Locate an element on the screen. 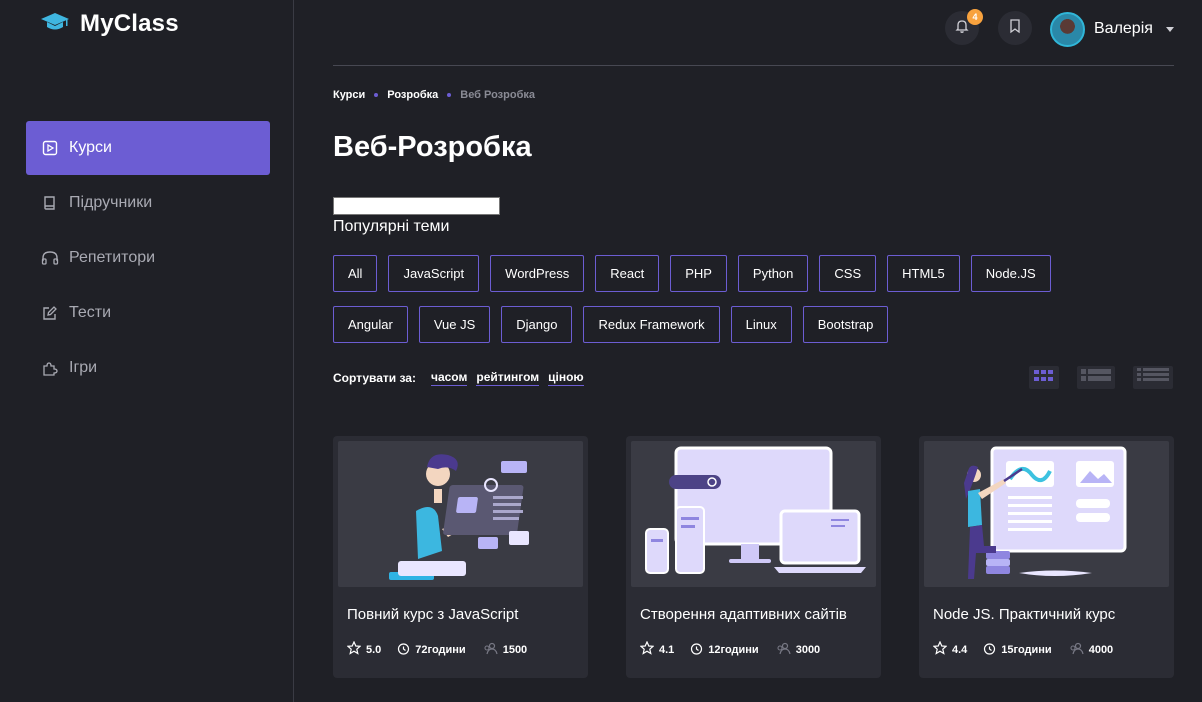 Image resolution: width=1202 pixels, height=702 pixels. chevron-down-icon is located at coordinates (1169, 29).